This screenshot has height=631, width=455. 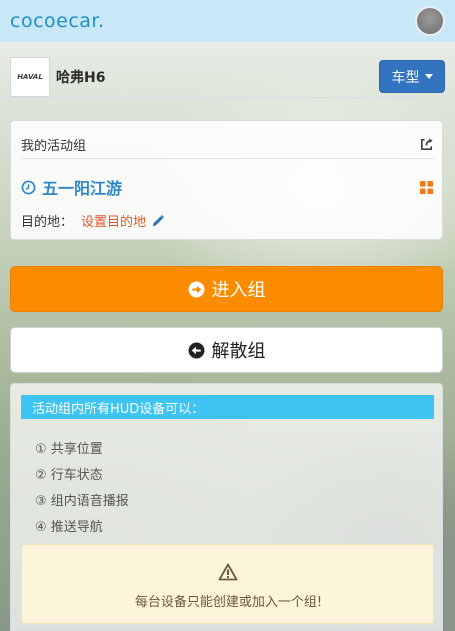 I want to click on list-item: ③ 组内语音播报, so click(x=82, y=501).